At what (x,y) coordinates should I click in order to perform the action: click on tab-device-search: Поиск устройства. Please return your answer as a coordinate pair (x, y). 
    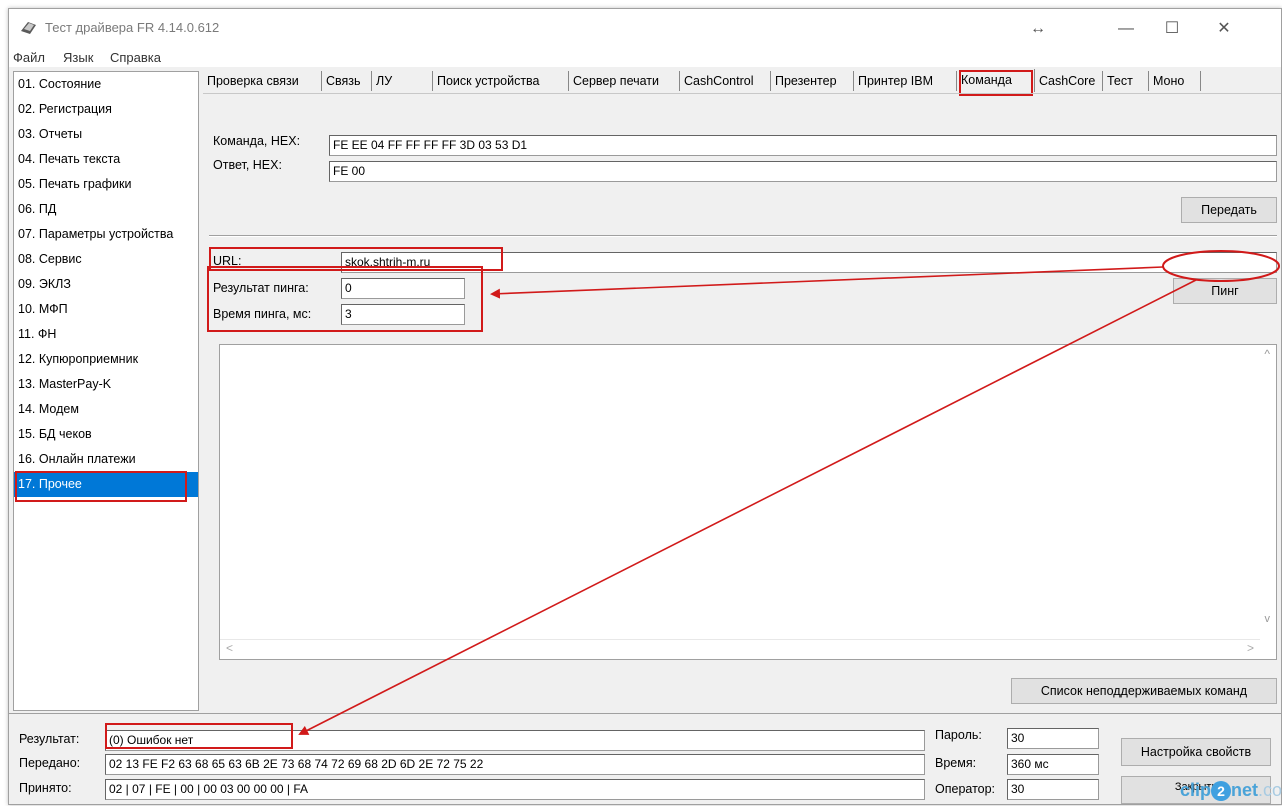
    Looking at the image, I should click on (501, 81).